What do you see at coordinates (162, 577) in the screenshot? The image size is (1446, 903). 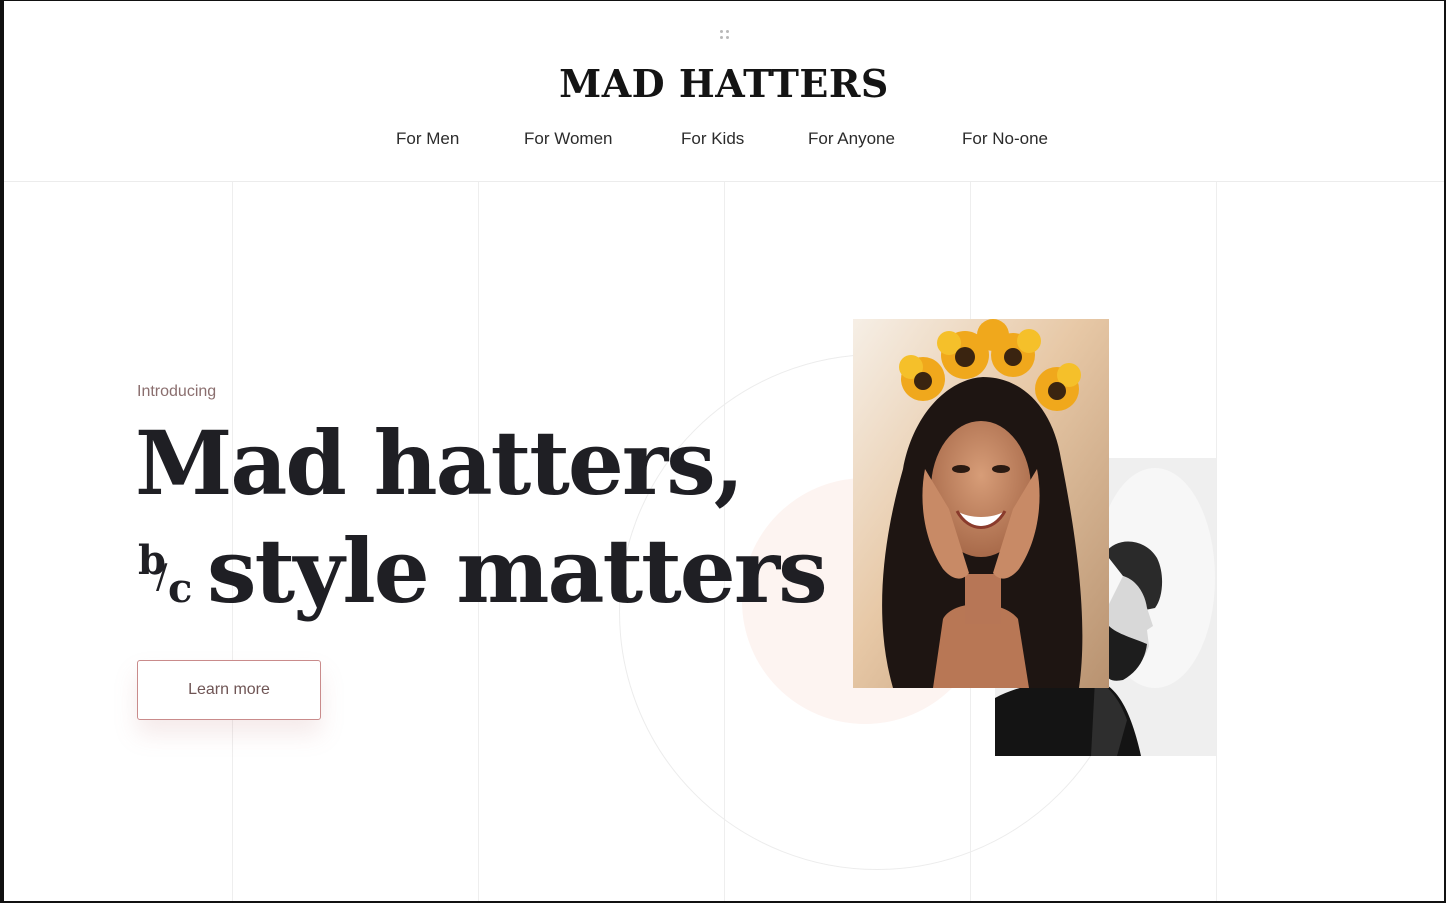 I see `because-slash: /` at bounding box center [162, 577].